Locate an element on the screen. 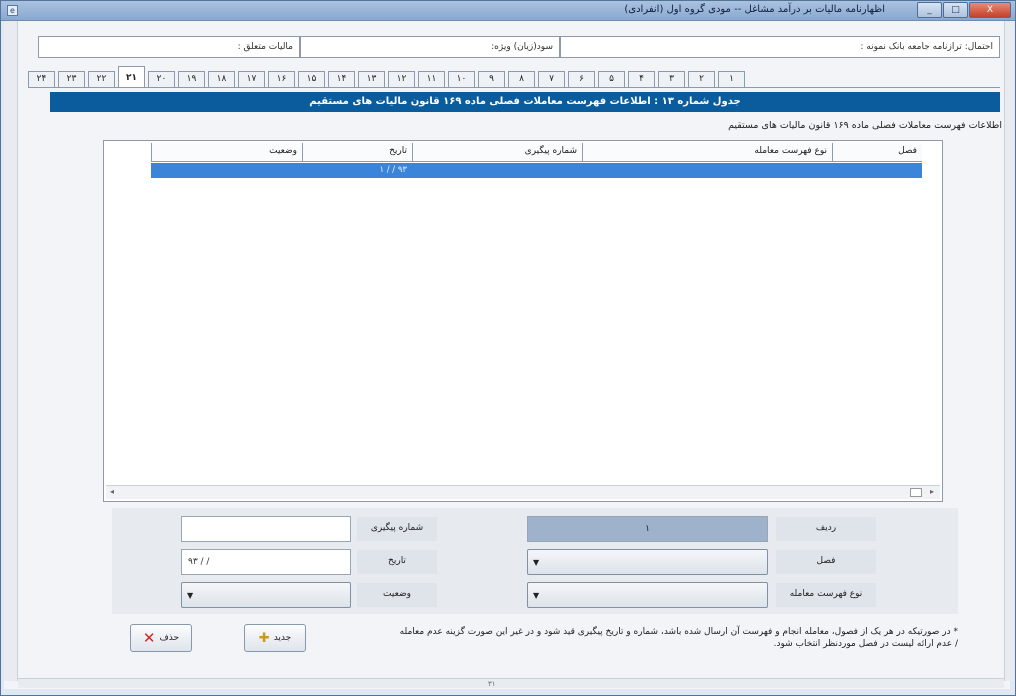 This screenshot has width=1016, height=696. table-row: ۹۳ / / ۱ is located at coordinates (536, 170).